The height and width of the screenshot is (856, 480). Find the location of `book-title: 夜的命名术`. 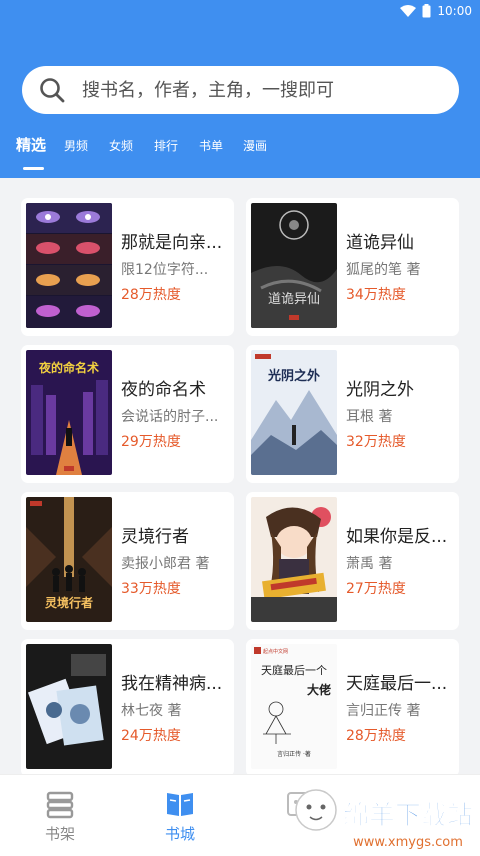

book-title: 夜的命名术 is located at coordinates (163, 390).